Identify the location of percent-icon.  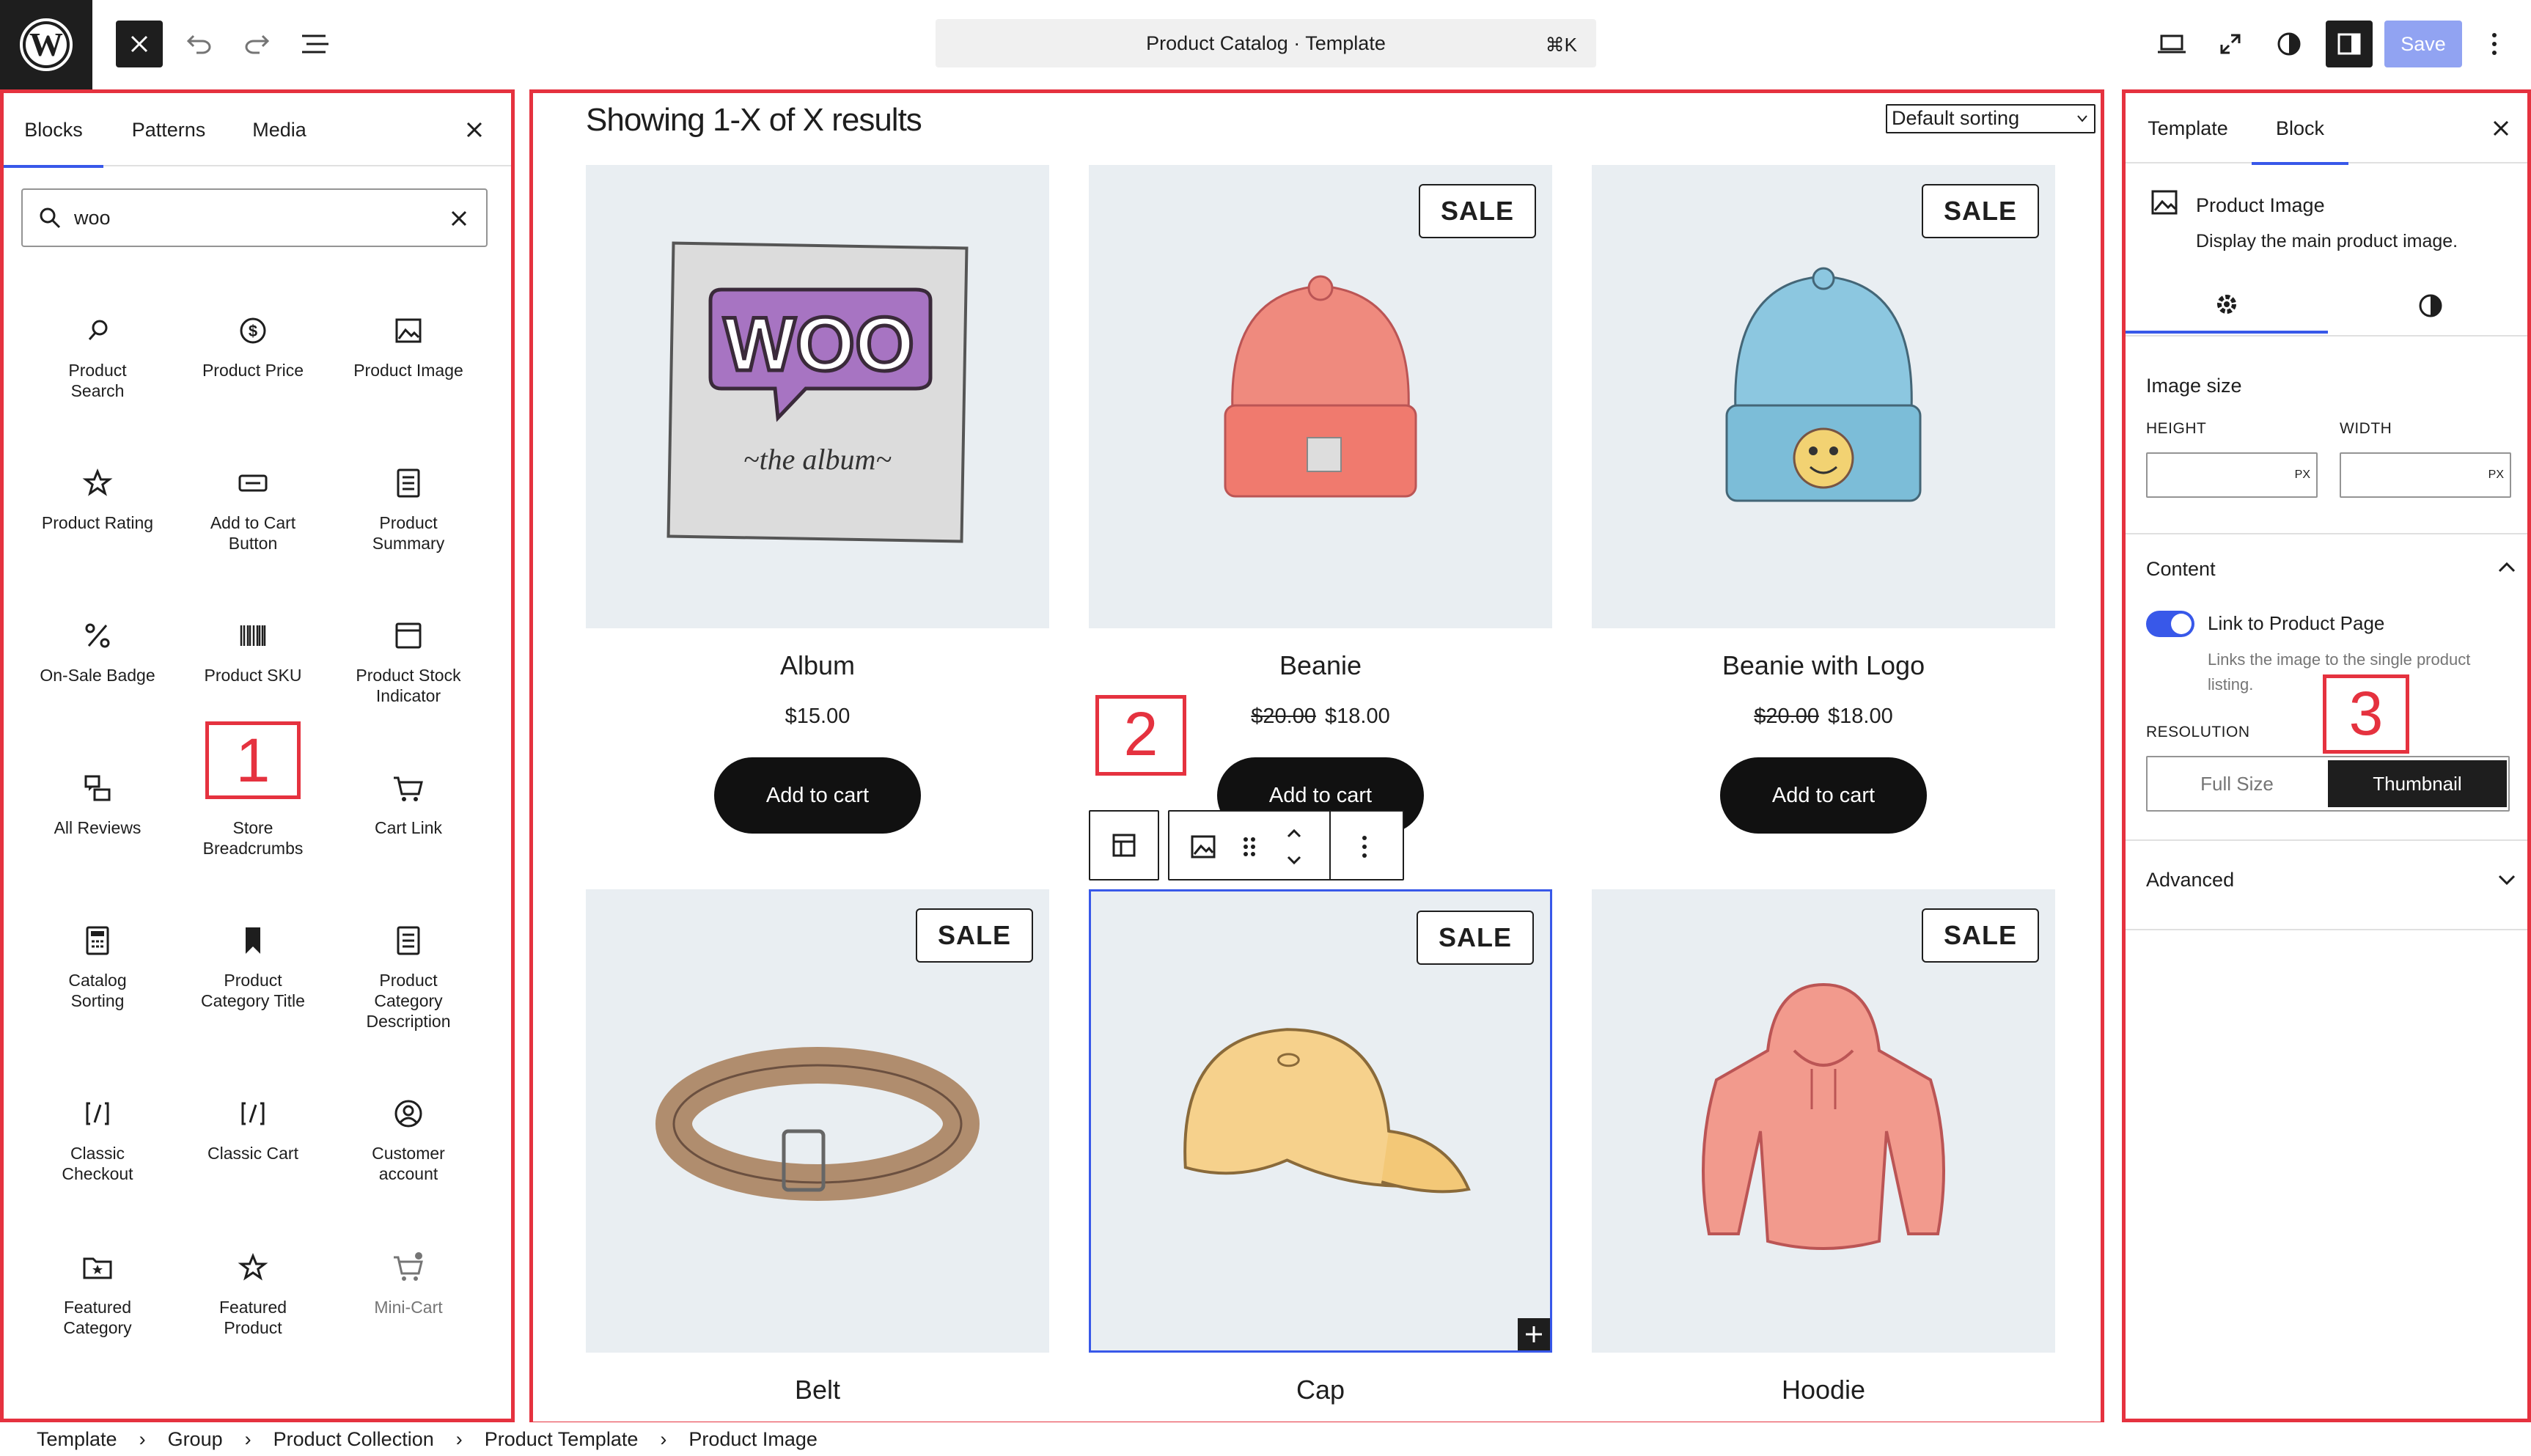
(97, 635).